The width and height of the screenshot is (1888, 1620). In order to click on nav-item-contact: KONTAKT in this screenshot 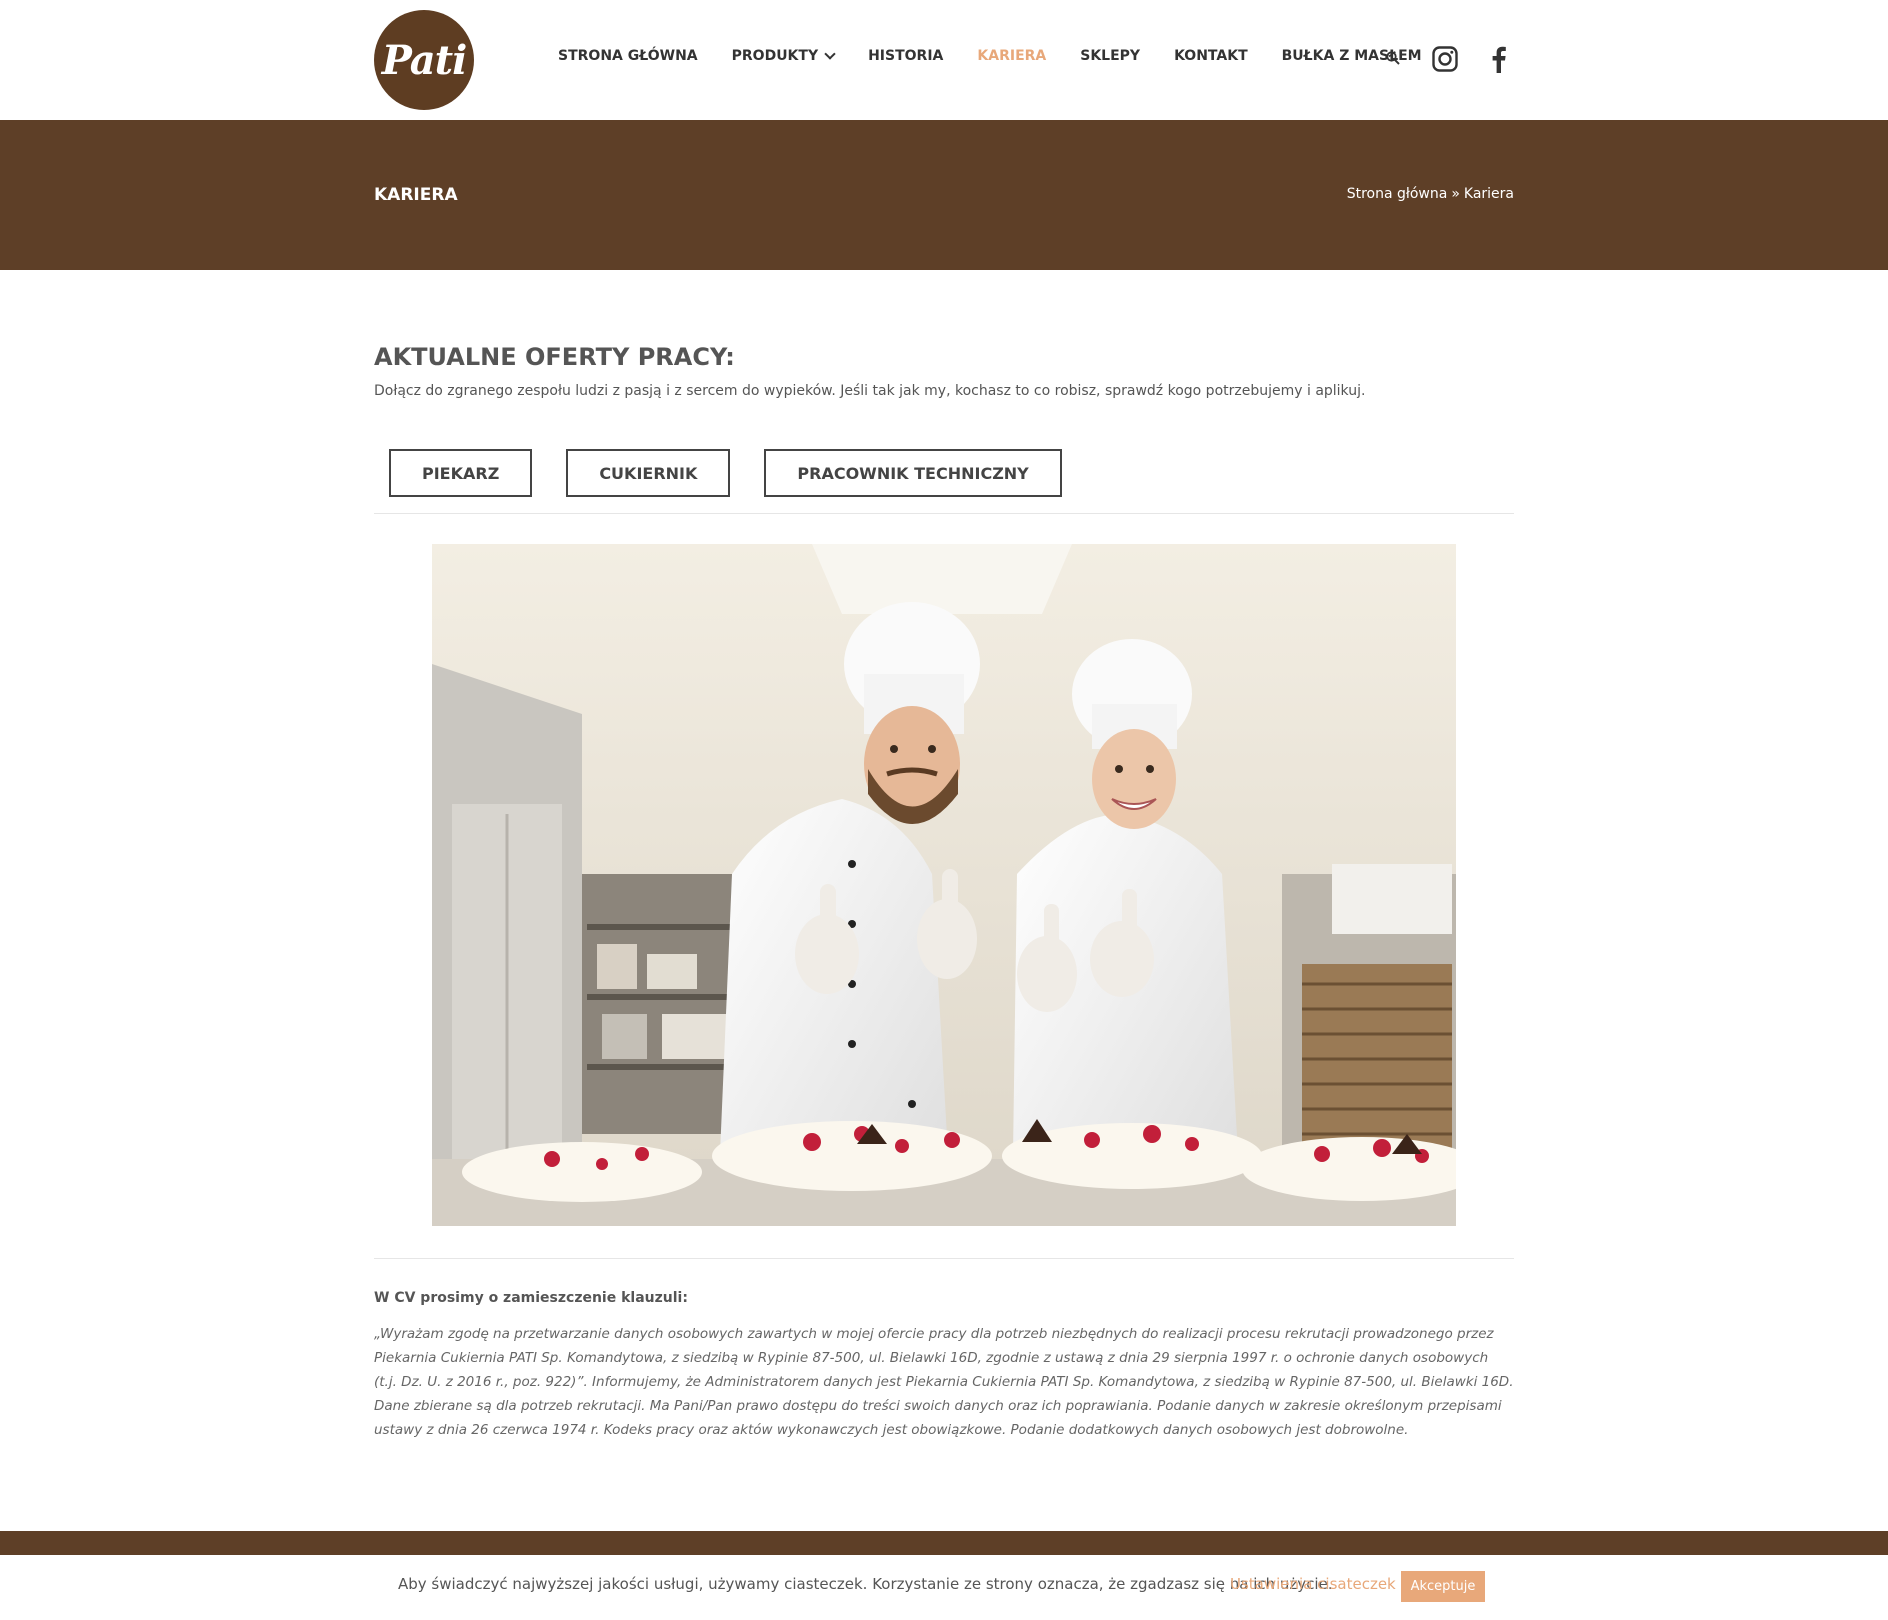, I will do `click(1211, 56)`.